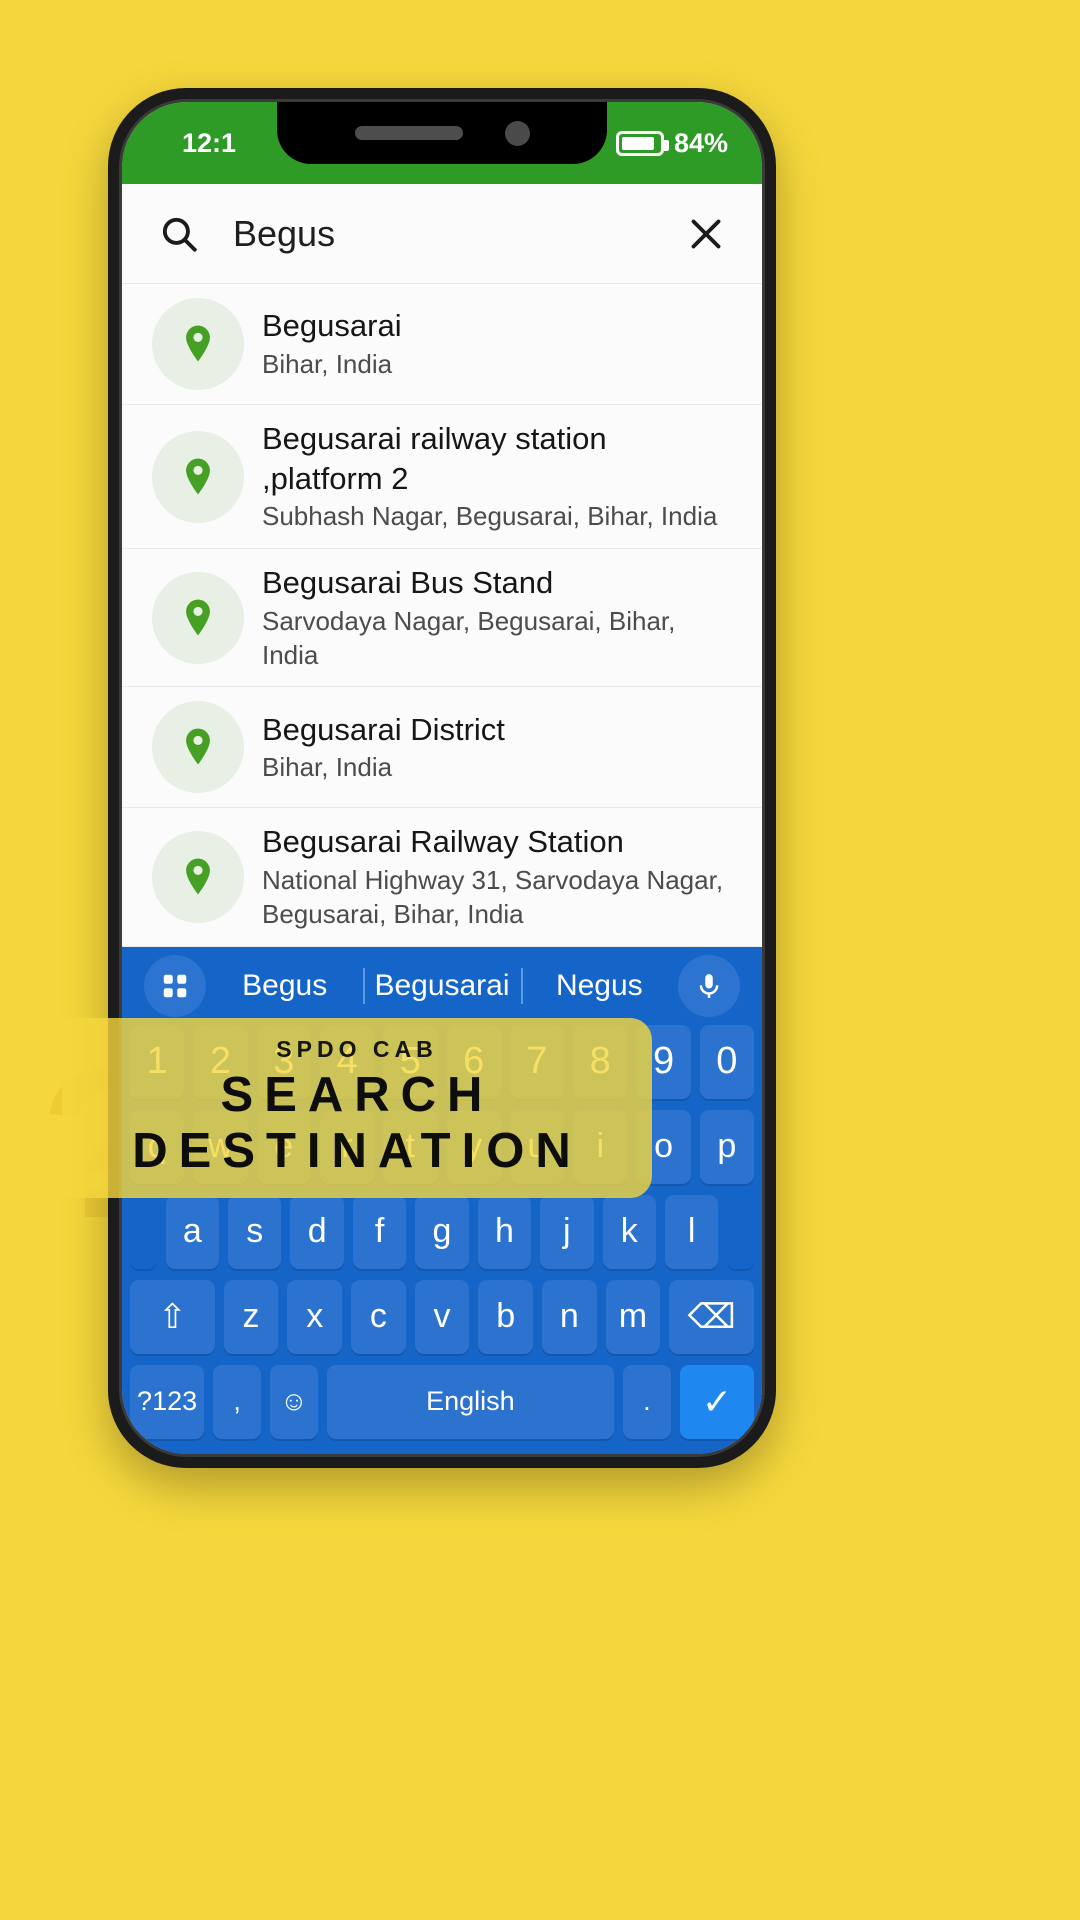 The height and width of the screenshot is (1920, 1080). I want to click on promo-banner-content: SPDO CAB SEARCH DESTINATION, so click(357, 1108).